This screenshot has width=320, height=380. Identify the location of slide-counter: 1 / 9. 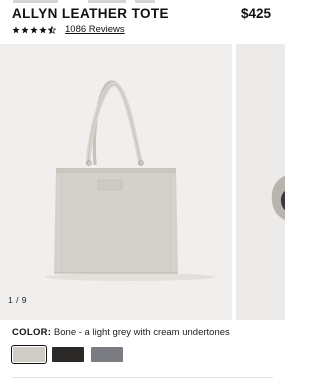
(18, 300).